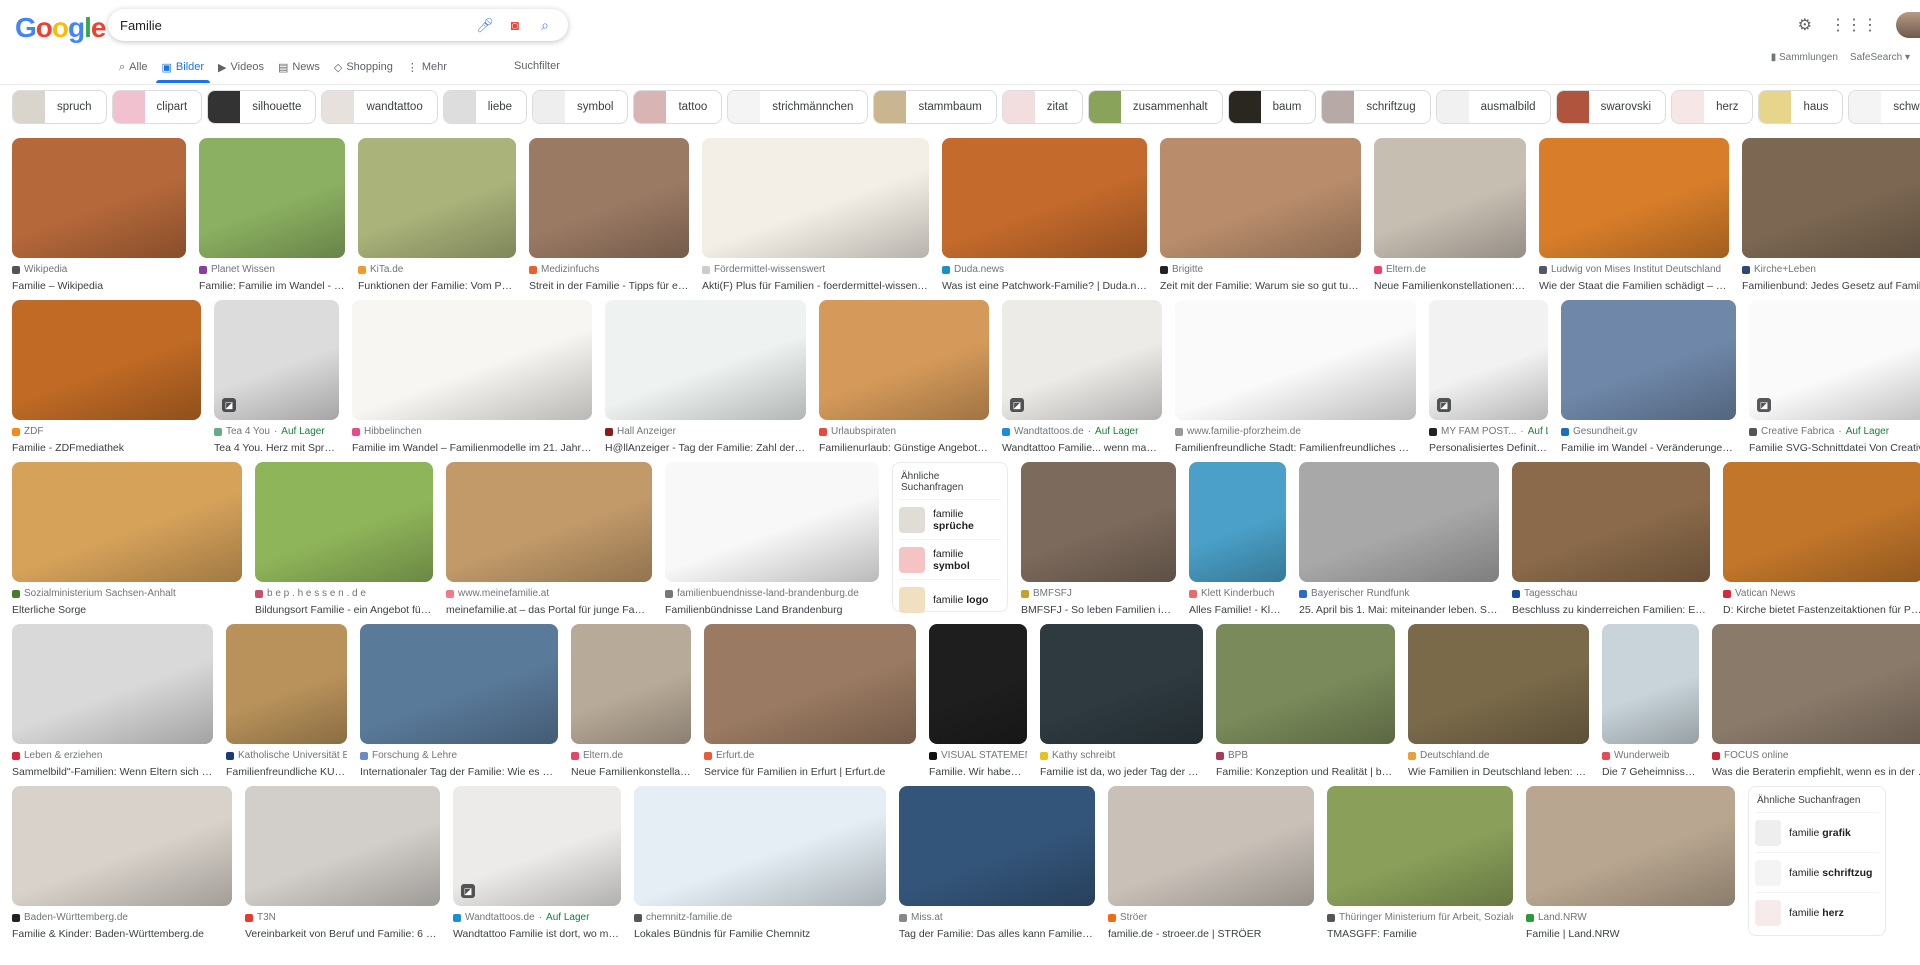  I want to click on result-source: FOCUS online, so click(1816, 755).